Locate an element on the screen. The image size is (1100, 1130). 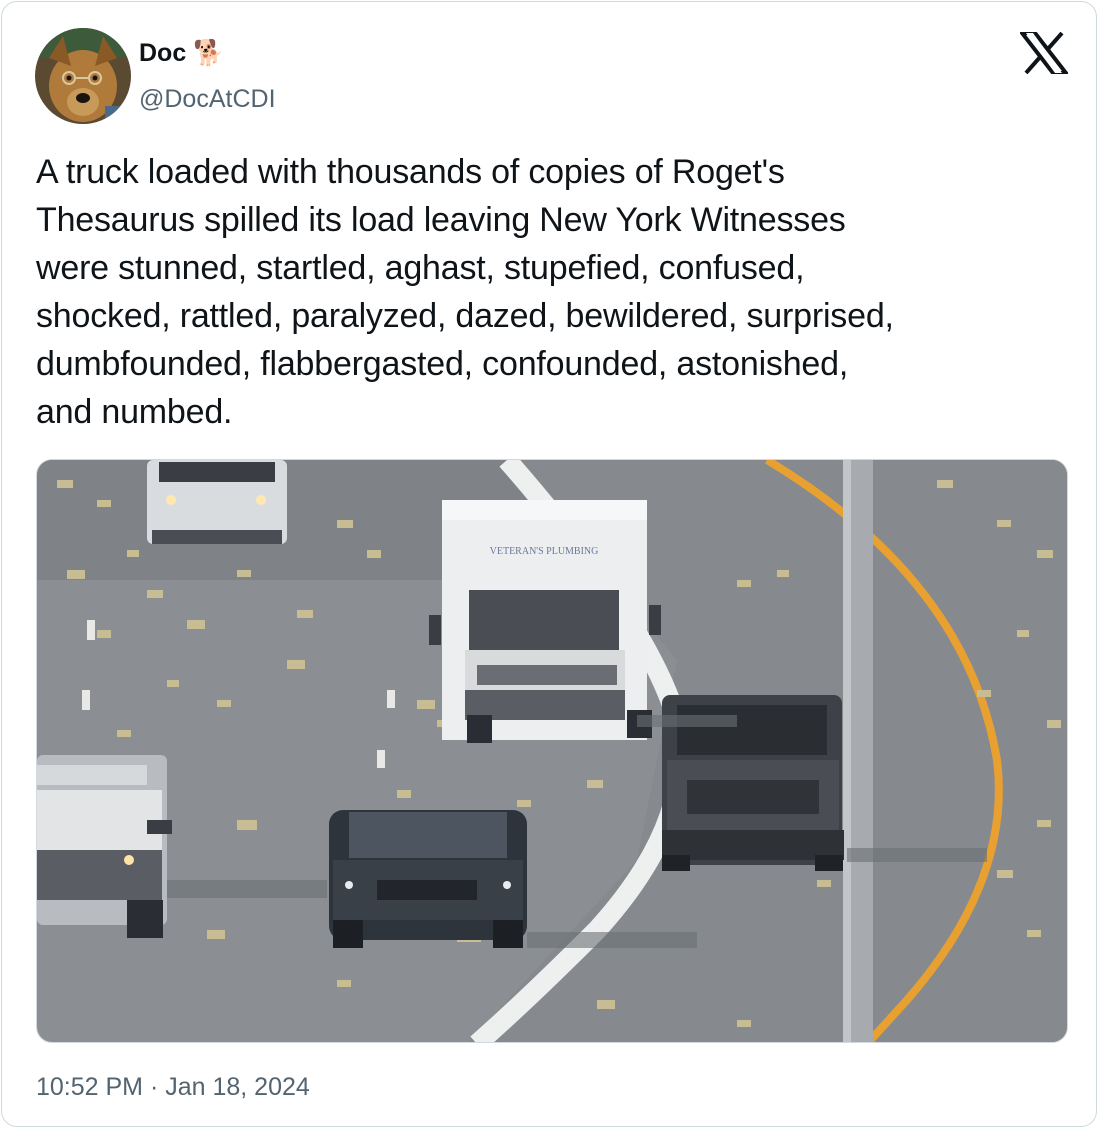
author-handle: @DocAtCDI is located at coordinates (207, 99).